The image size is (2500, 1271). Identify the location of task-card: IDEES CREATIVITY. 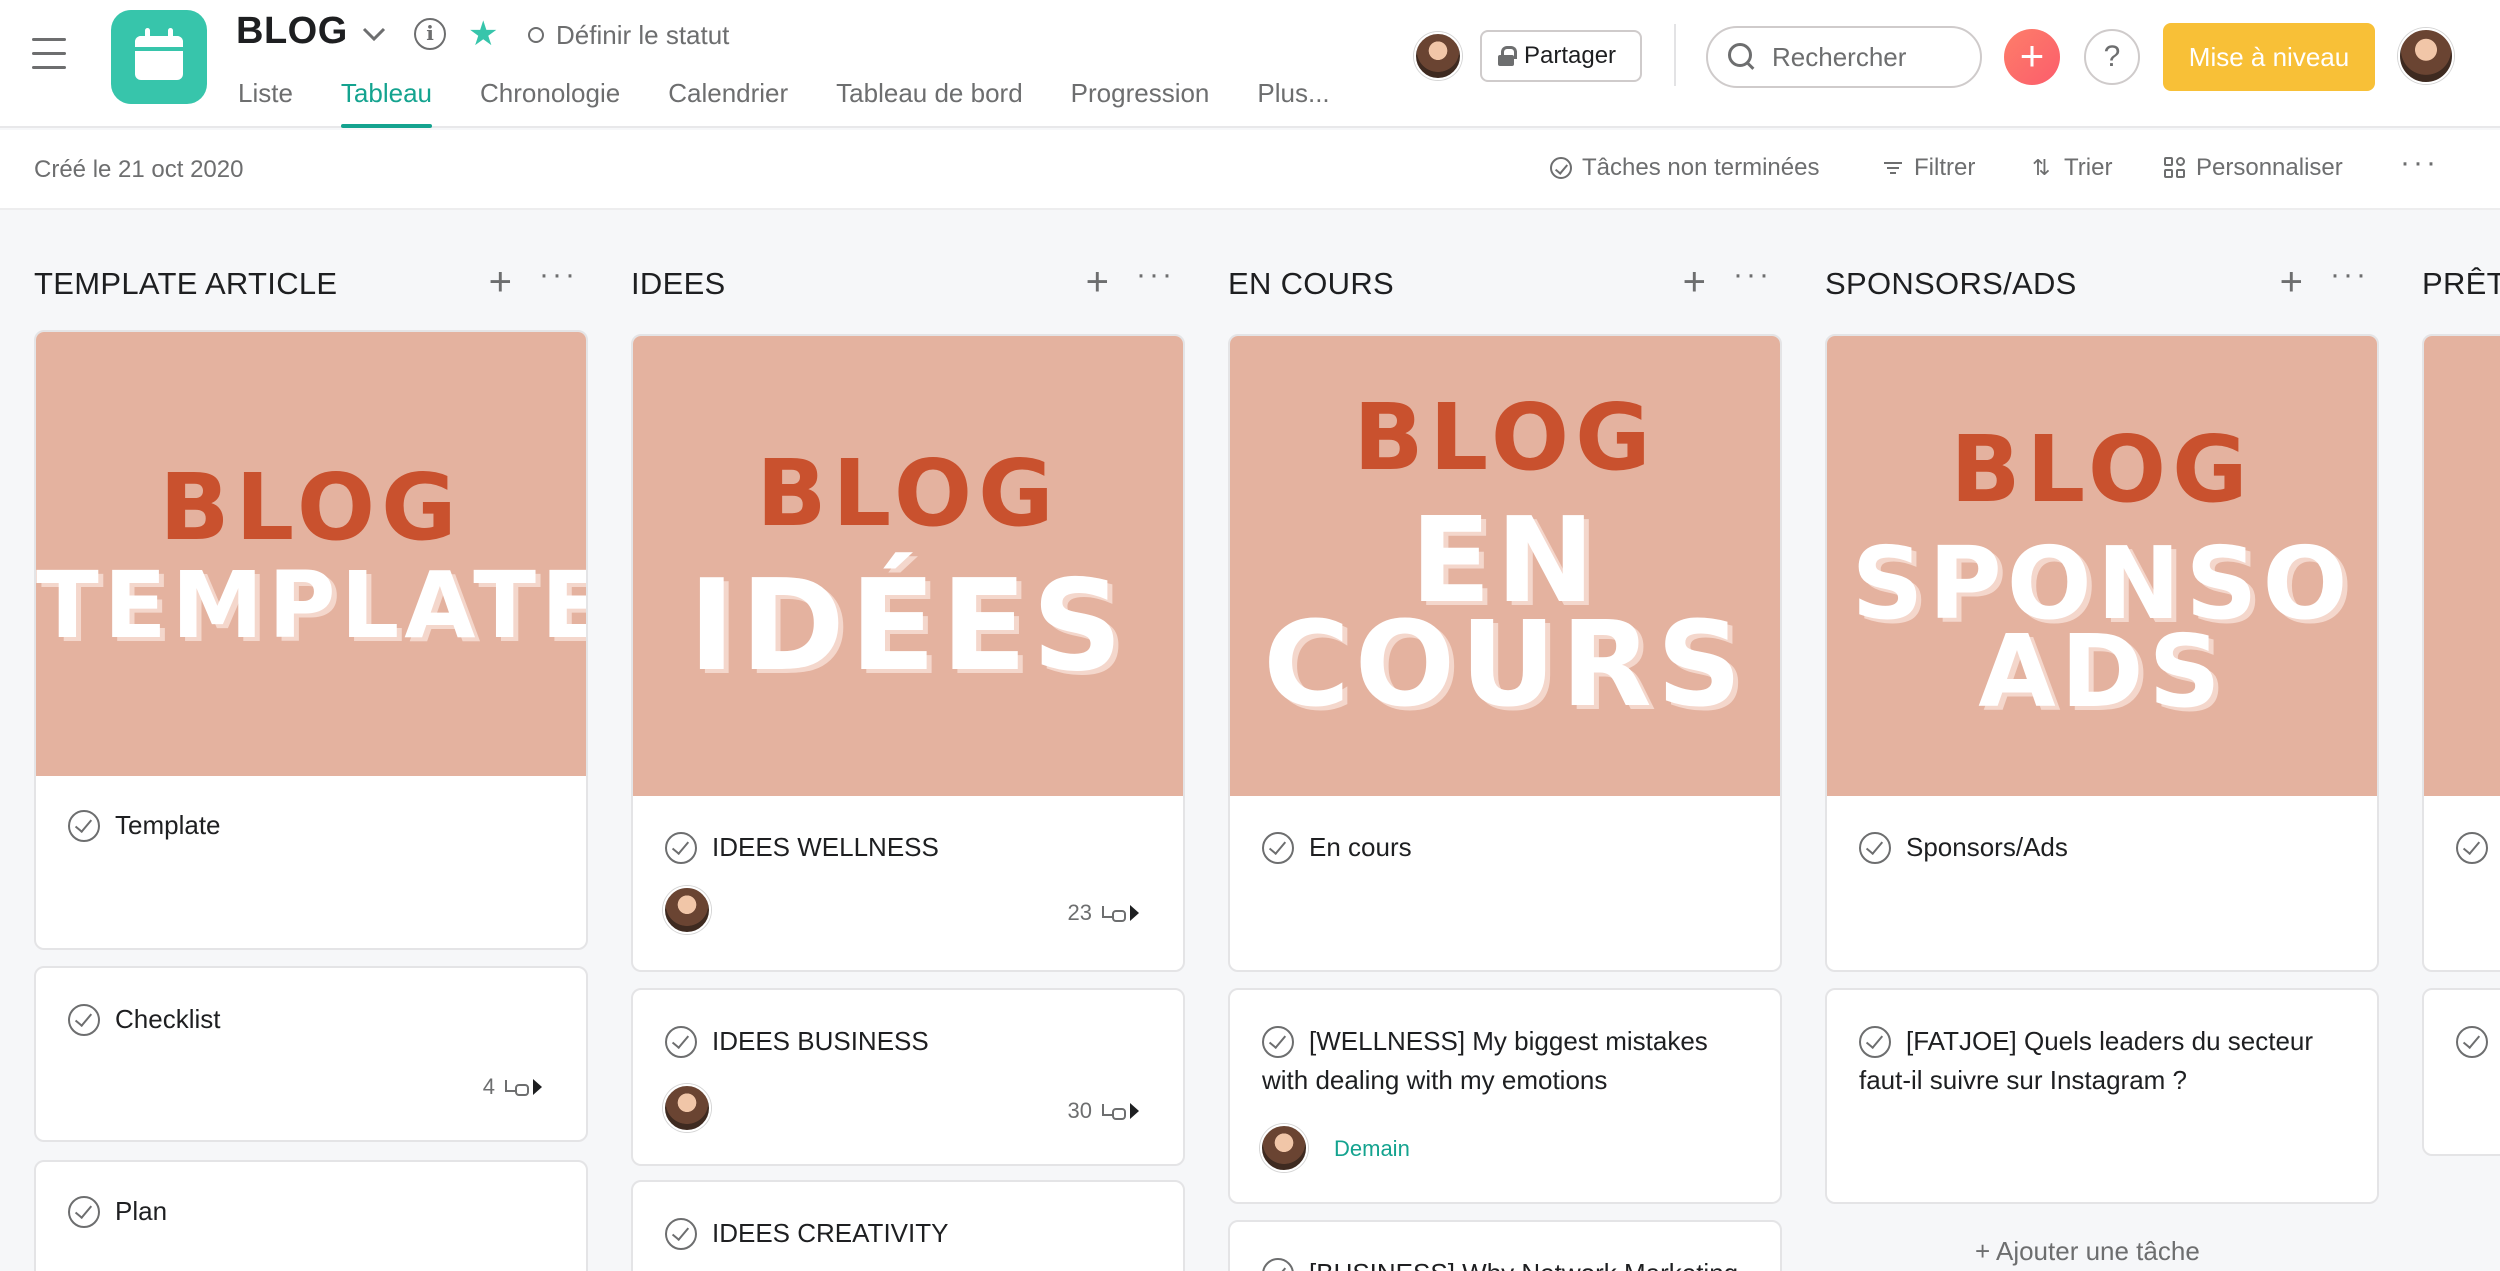
(908, 1225).